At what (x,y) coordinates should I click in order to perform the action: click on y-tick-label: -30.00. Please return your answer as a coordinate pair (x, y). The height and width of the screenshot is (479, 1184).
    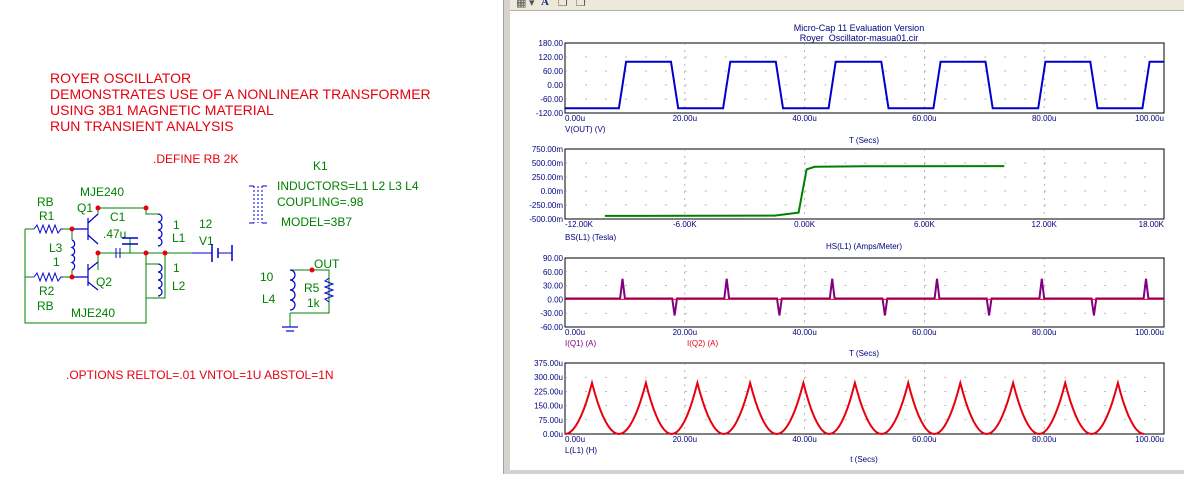
    Looking at the image, I should click on (551, 313).